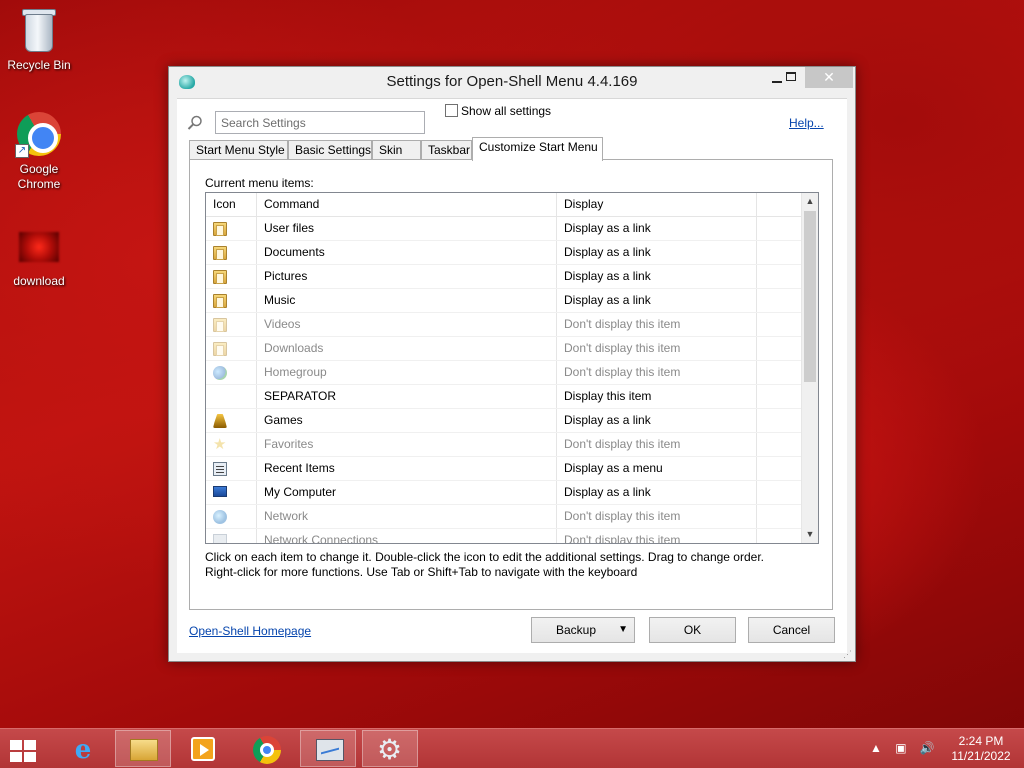 The height and width of the screenshot is (768, 1024). I want to click on item-command: Music, so click(407, 300).